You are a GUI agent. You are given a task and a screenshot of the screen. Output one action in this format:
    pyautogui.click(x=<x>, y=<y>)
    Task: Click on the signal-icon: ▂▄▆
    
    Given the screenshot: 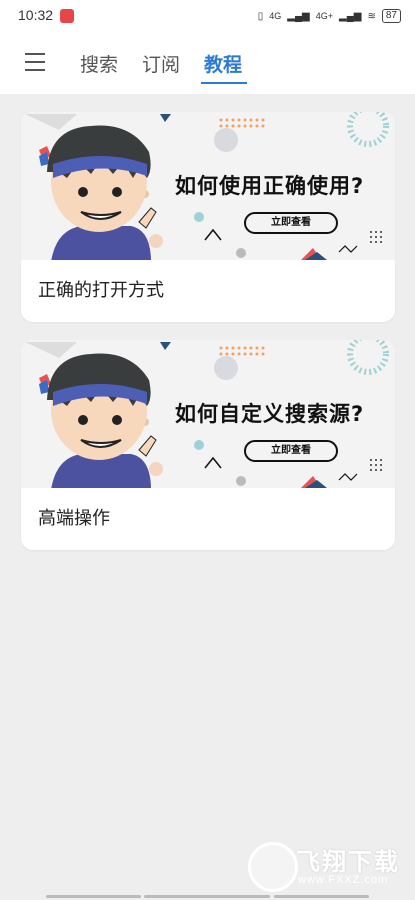 What is the action you would take?
    pyautogui.click(x=298, y=16)
    